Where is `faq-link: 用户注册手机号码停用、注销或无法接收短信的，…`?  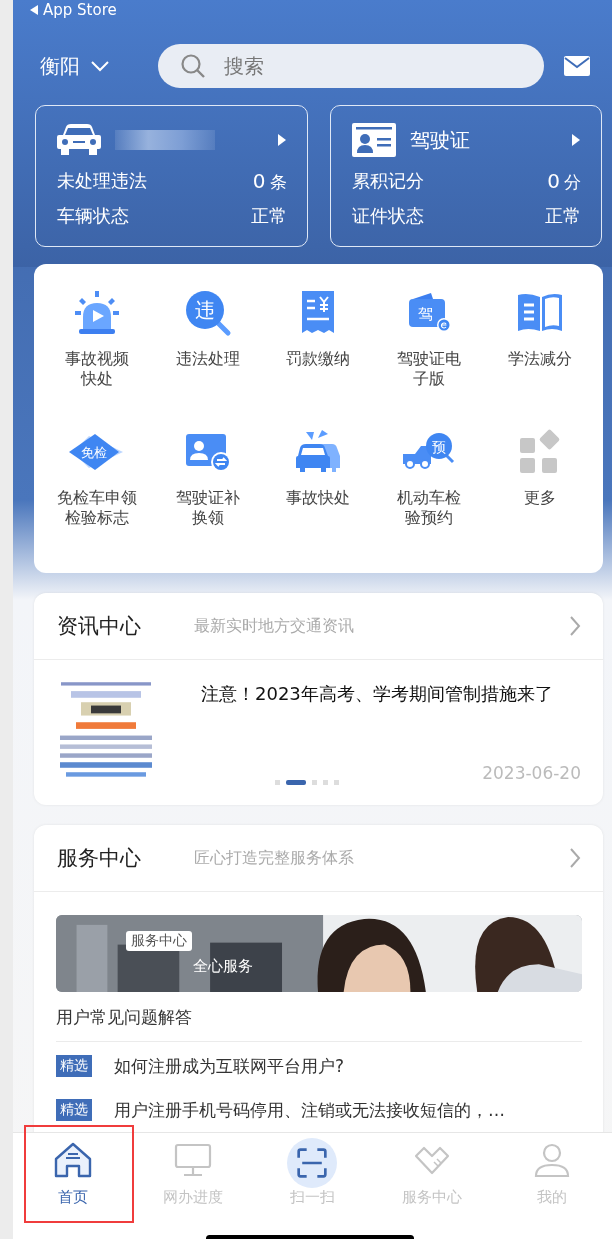
faq-link: 用户注册手机号码停用、注销或无法接收短信的，… is located at coordinates (309, 1110).